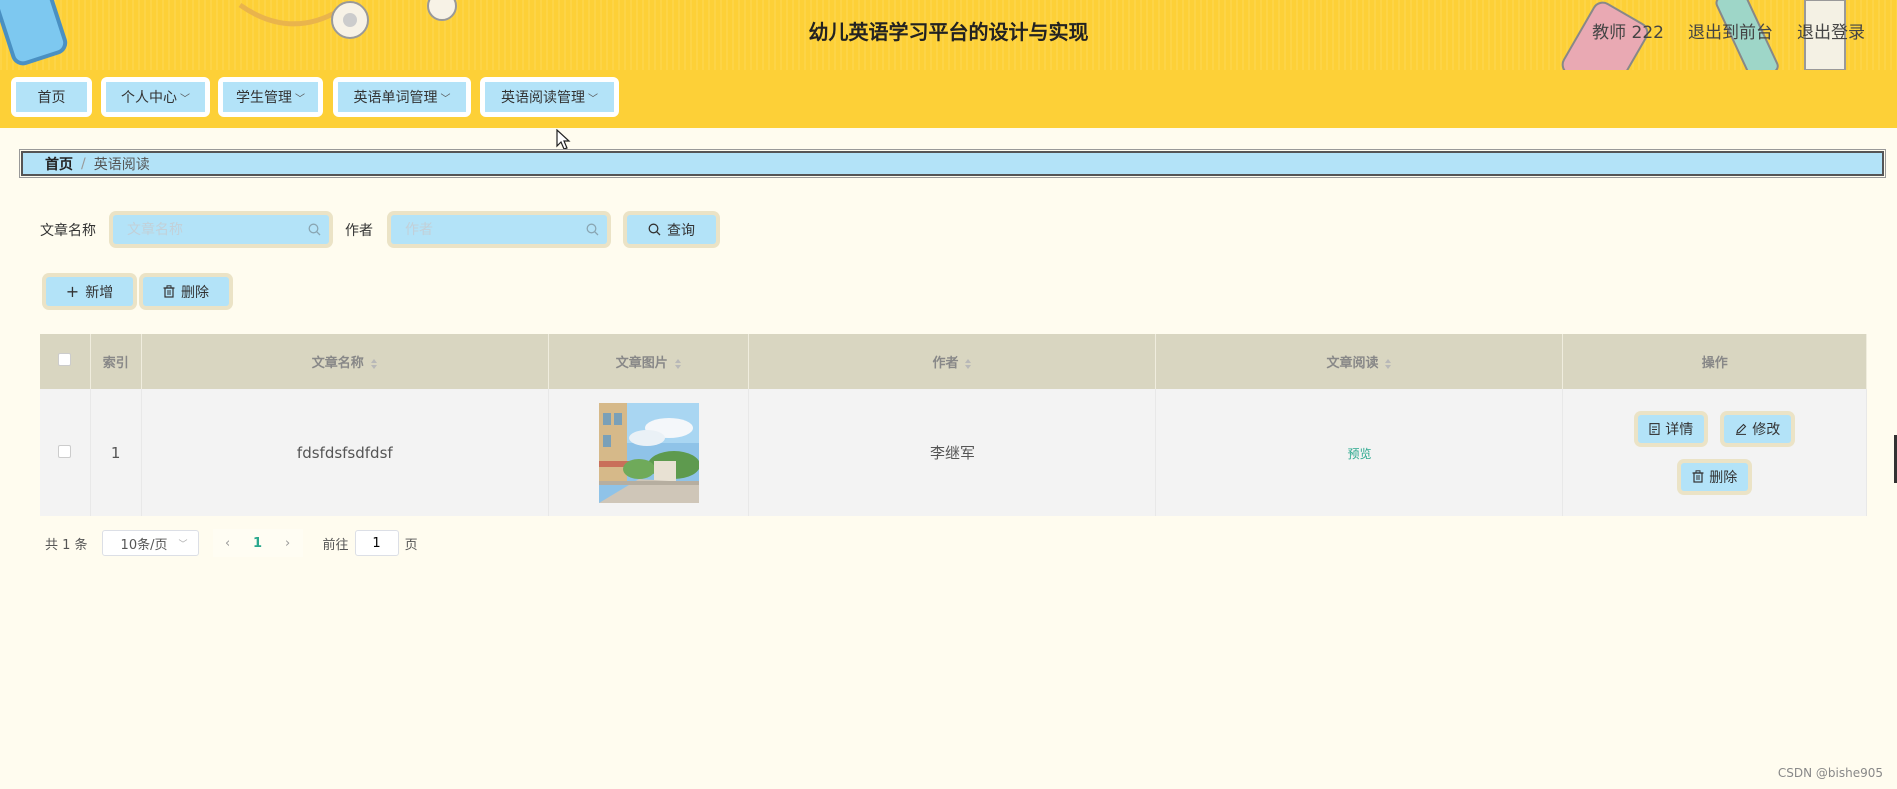 This screenshot has height=789, width=1897. I want to click on chevron-right-icon: ›, so click(287, 543).